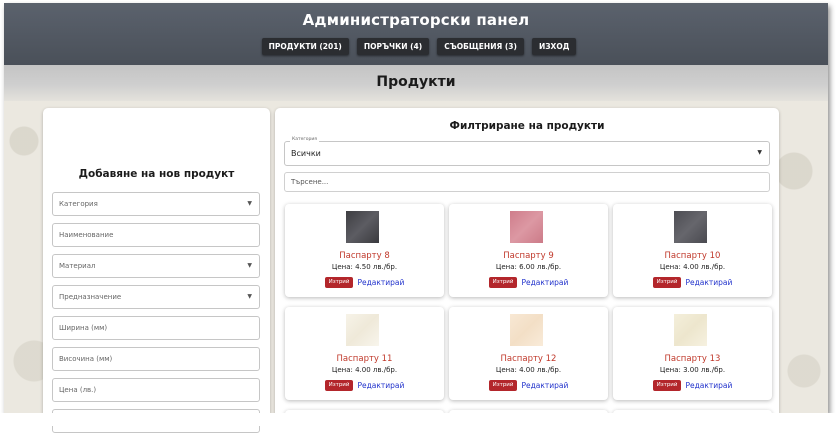 Image resolution: width=836 pixels, height=433 pixels. I want to click on product-name: Паспарту 8, so click(364, 256).